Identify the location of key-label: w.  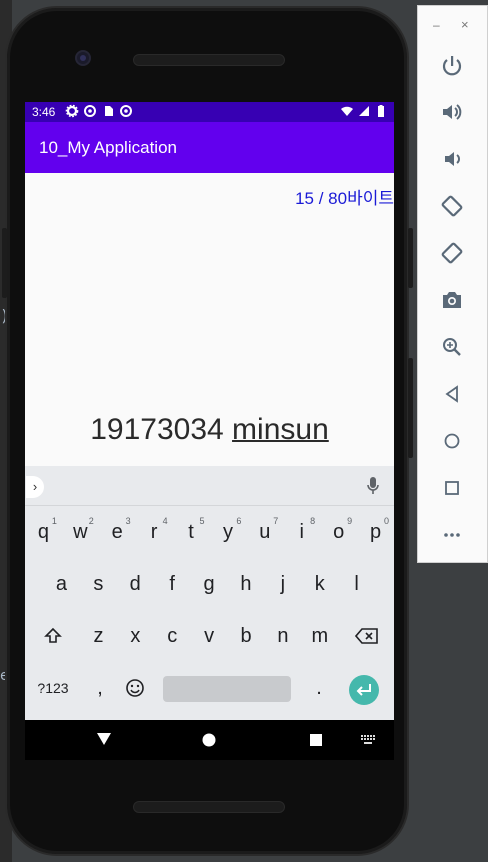
(80, 532).